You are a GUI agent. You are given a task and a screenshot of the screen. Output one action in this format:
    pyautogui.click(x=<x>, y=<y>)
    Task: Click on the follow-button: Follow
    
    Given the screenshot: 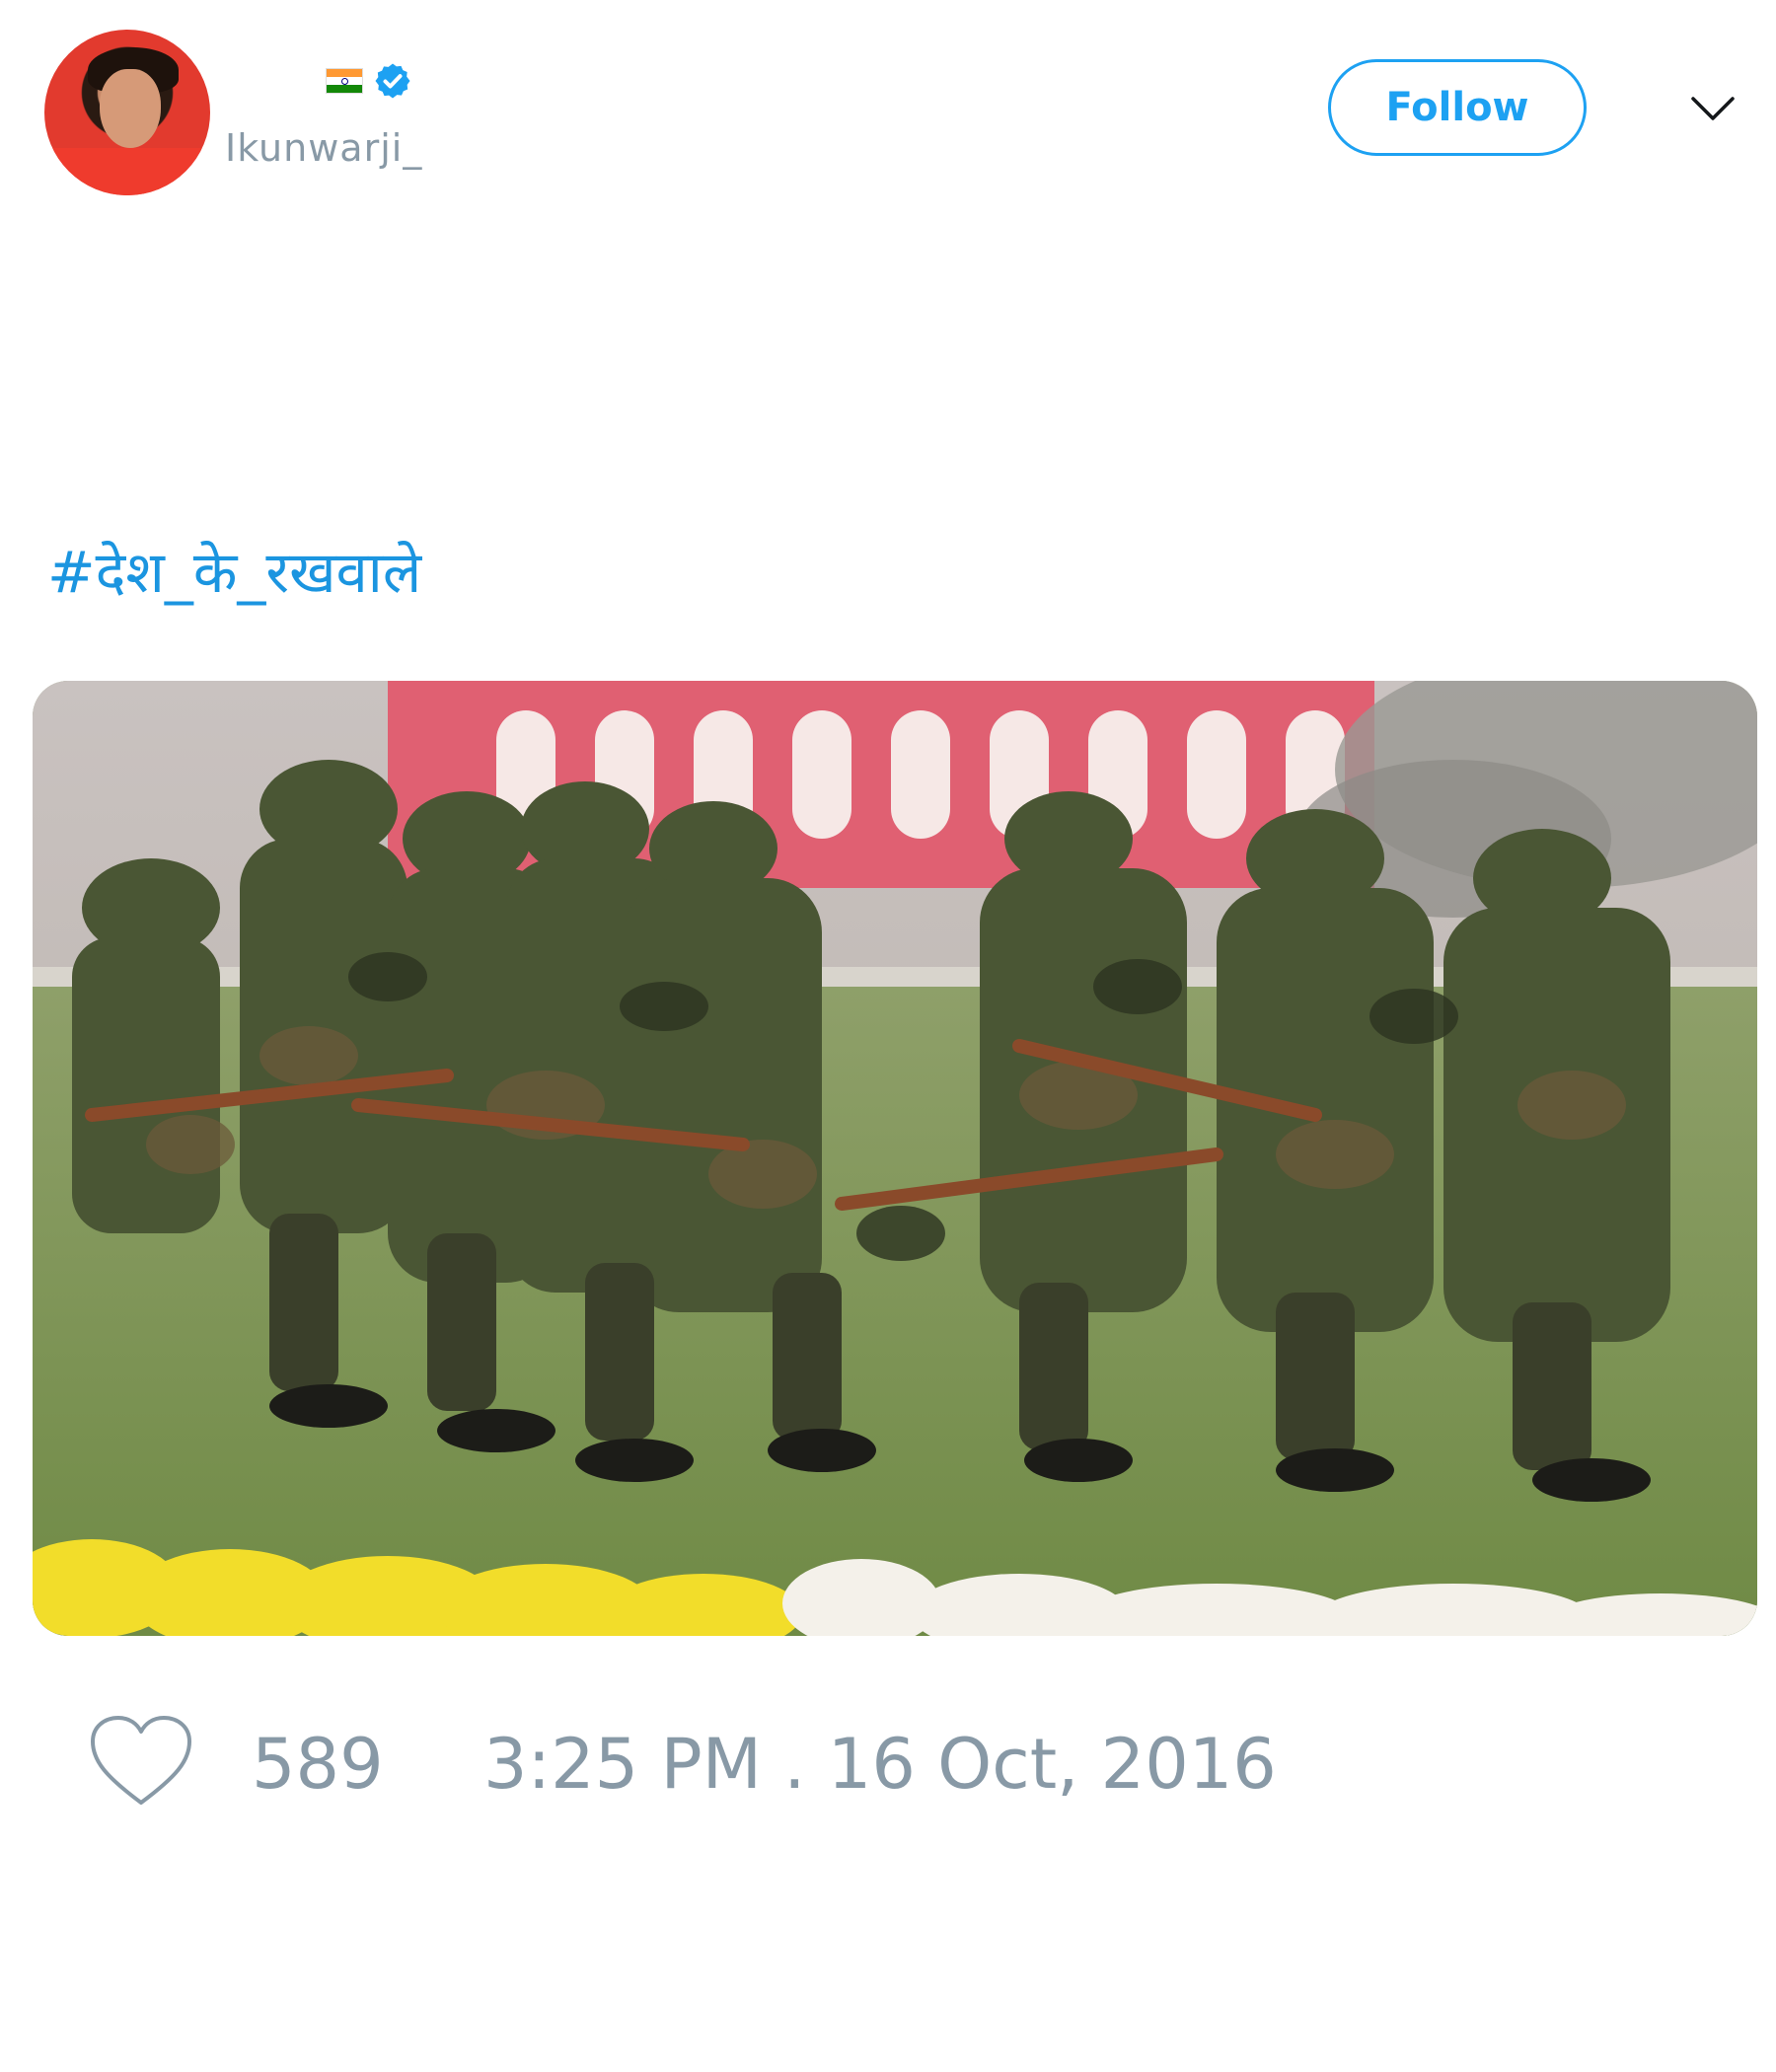 What is the action you would take?
    pyautogui.click(x=1458, y=108)
    